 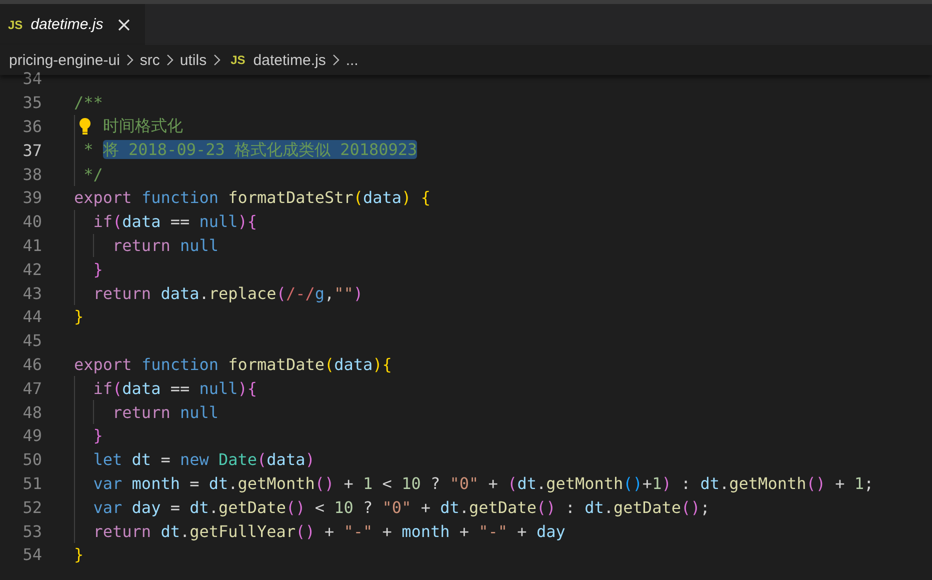 What do you see at coordinates (32, 222) in the screenshot?
I see `line-number: 40` at bounding box center [32, 222].